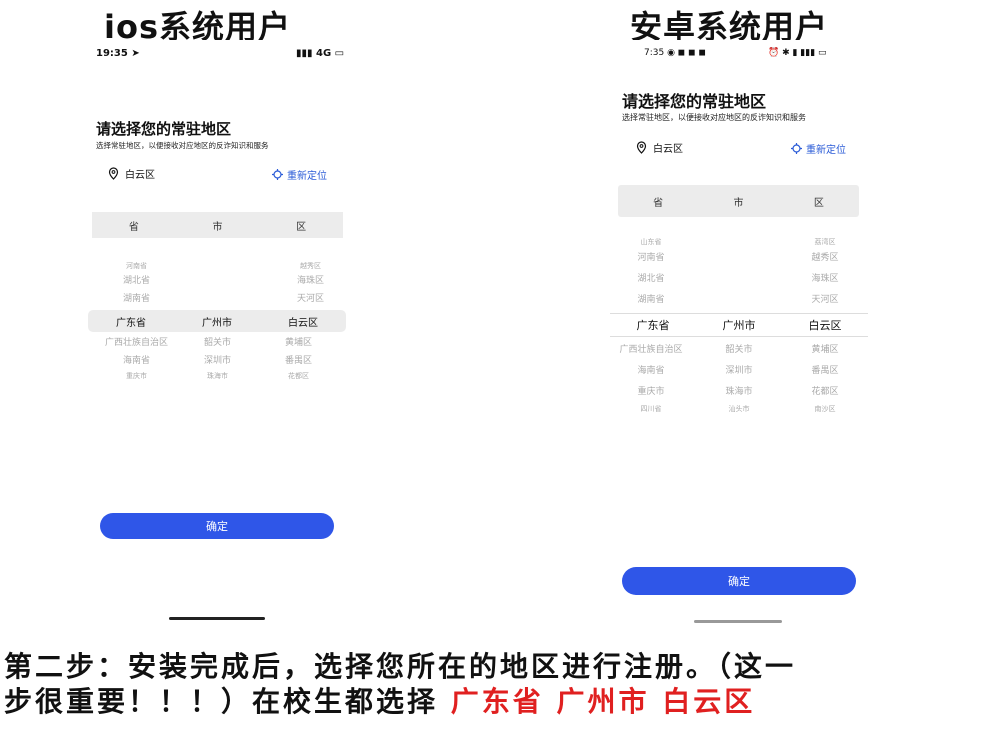  What do you see at coordinates (118, 53) in the screenshot?
I see `status-time: 19:35 ➤` at bounding box center [118, 53].